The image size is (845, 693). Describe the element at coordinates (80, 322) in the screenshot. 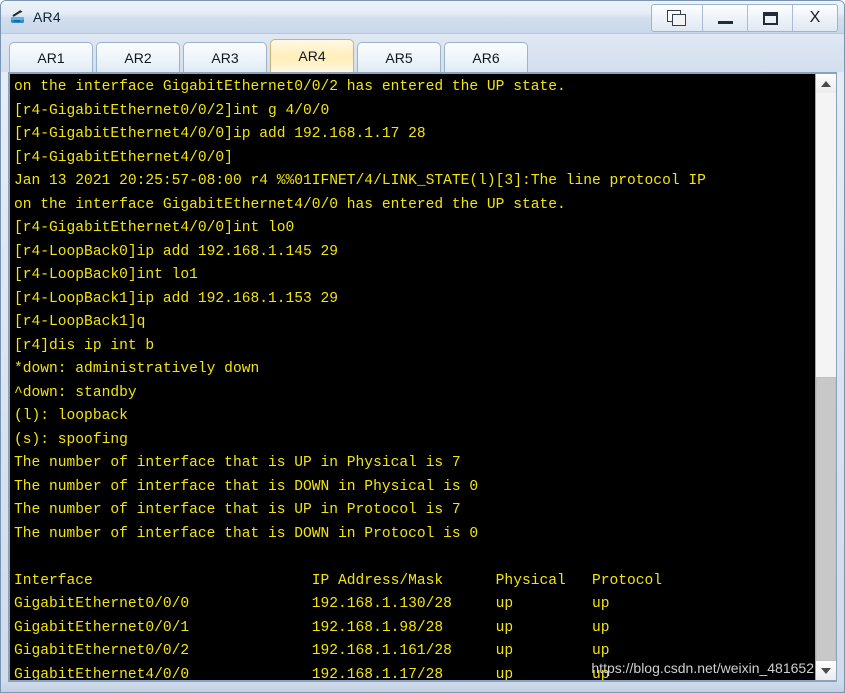

I see `terminal-line: [r4-LoopBack1]q` at that location.